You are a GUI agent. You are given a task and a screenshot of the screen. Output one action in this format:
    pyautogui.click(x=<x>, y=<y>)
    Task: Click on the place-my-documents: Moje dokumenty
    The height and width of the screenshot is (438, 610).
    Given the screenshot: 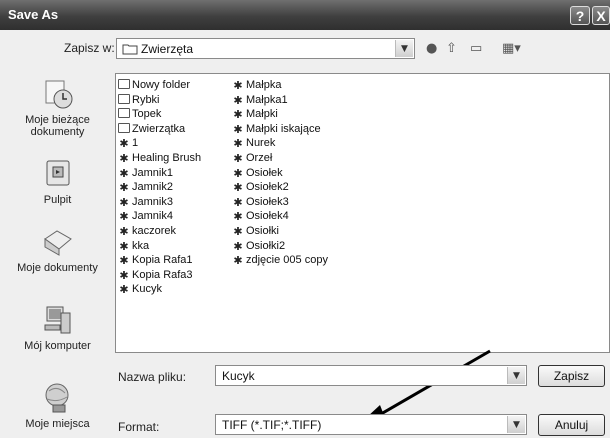 What is the action you would take?
    pyautogui.click(x=57, y=249)
    